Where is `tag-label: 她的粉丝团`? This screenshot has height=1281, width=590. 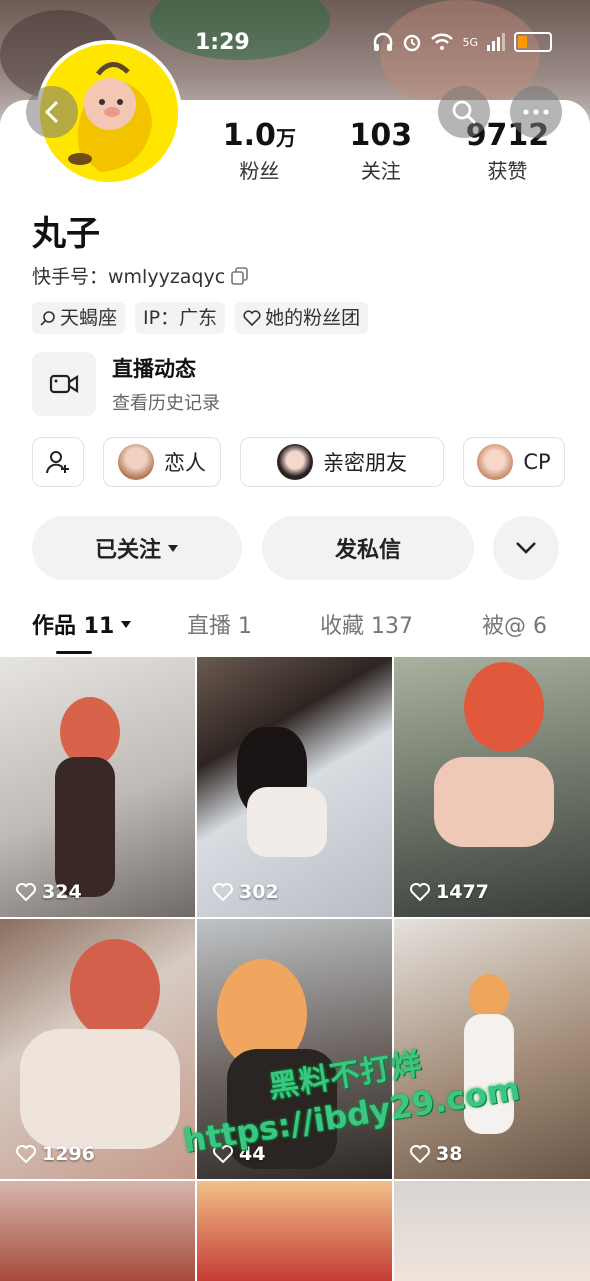 tag-label: 她的粉丝团 is located at coordinates (313, 318).